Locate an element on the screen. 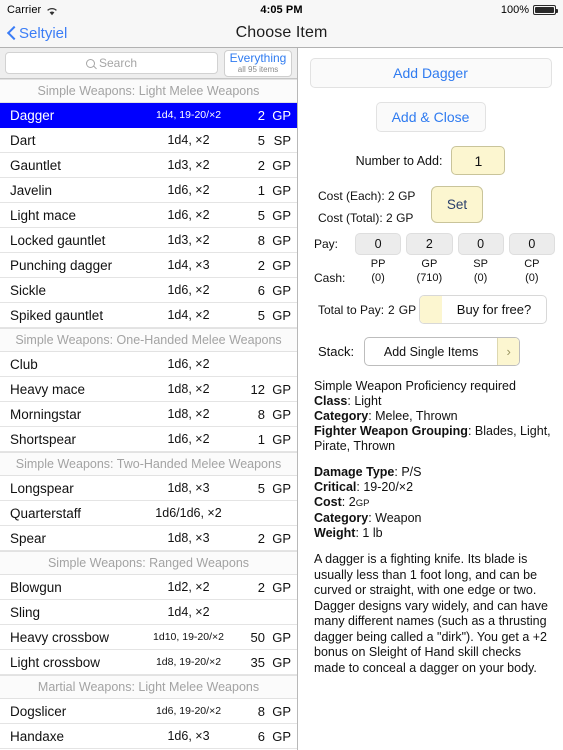 Image resolution: width=563 pixels, height=750 pixels. status-bar-right: 100% is located at coordinates (529, 10).